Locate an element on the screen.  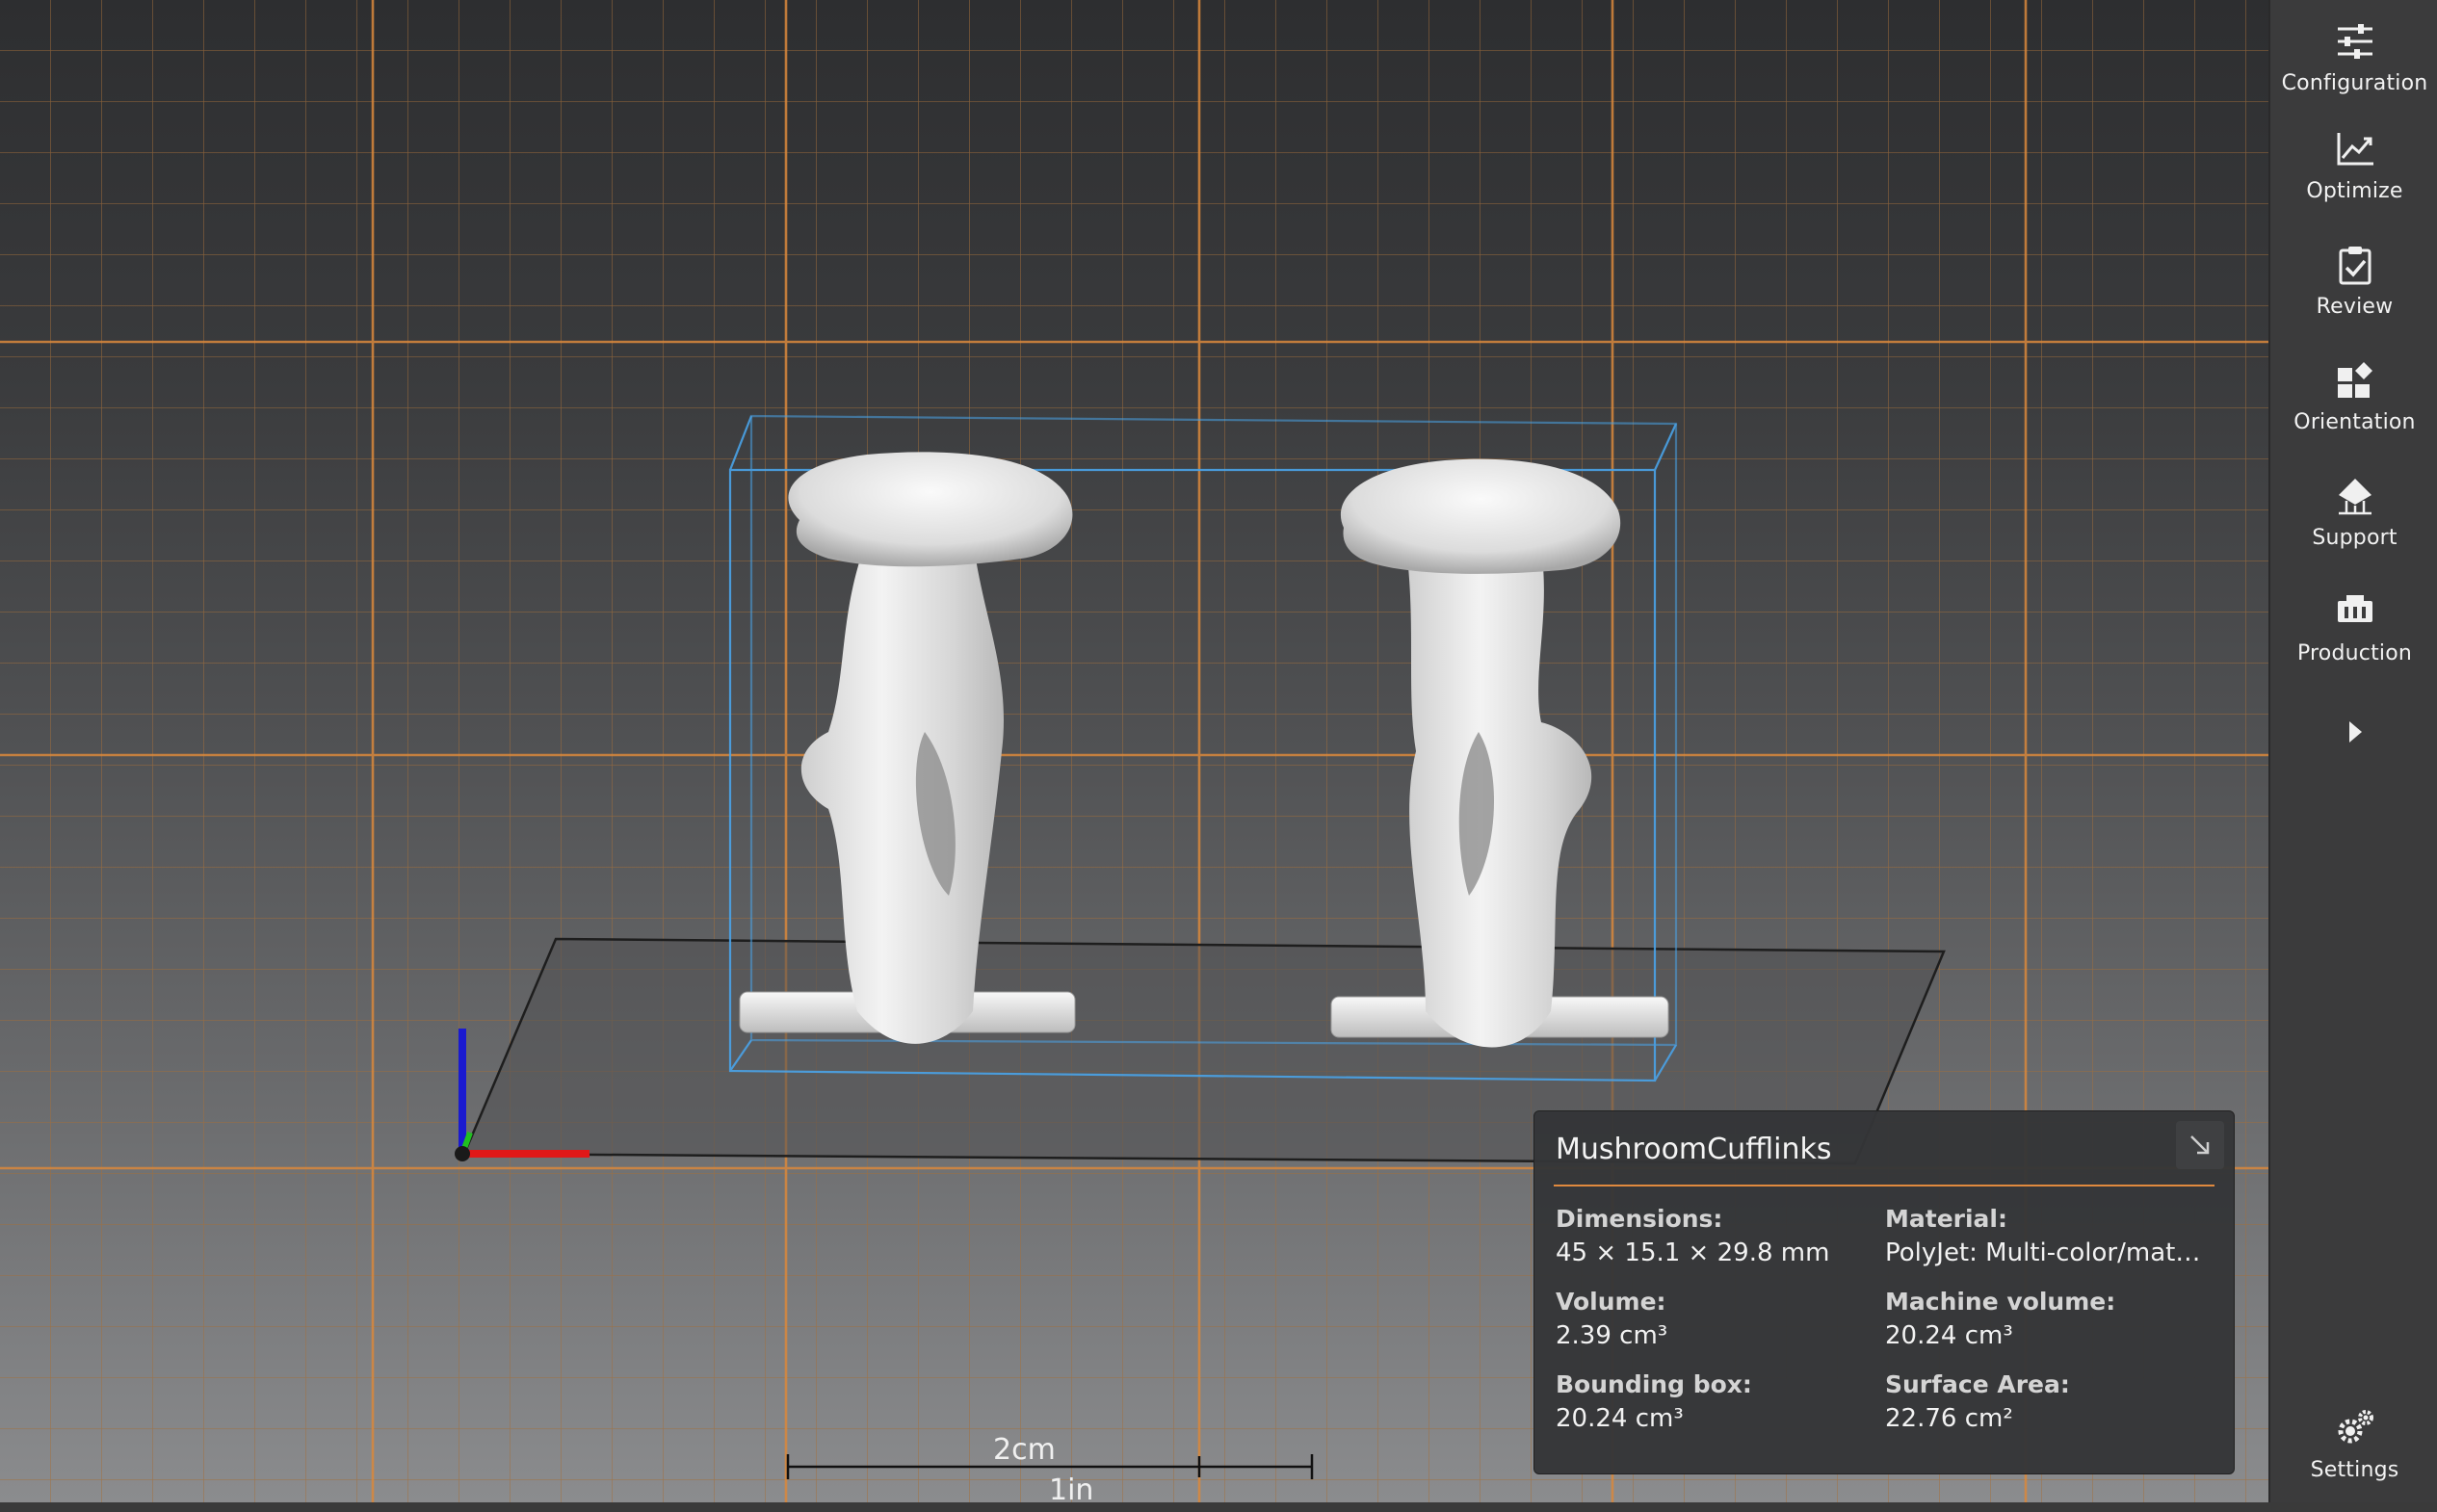
sidebar-item-label: Optimize is located at coordinates (2354, 191).